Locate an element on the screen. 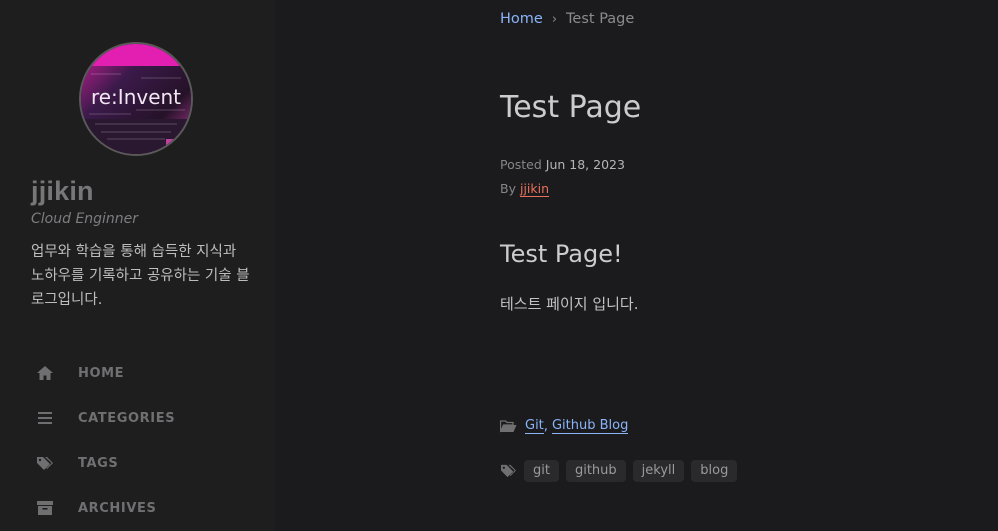 The image size is (998, 531). post-categories: Git , Github Blog is located at coordinates (564, 426).